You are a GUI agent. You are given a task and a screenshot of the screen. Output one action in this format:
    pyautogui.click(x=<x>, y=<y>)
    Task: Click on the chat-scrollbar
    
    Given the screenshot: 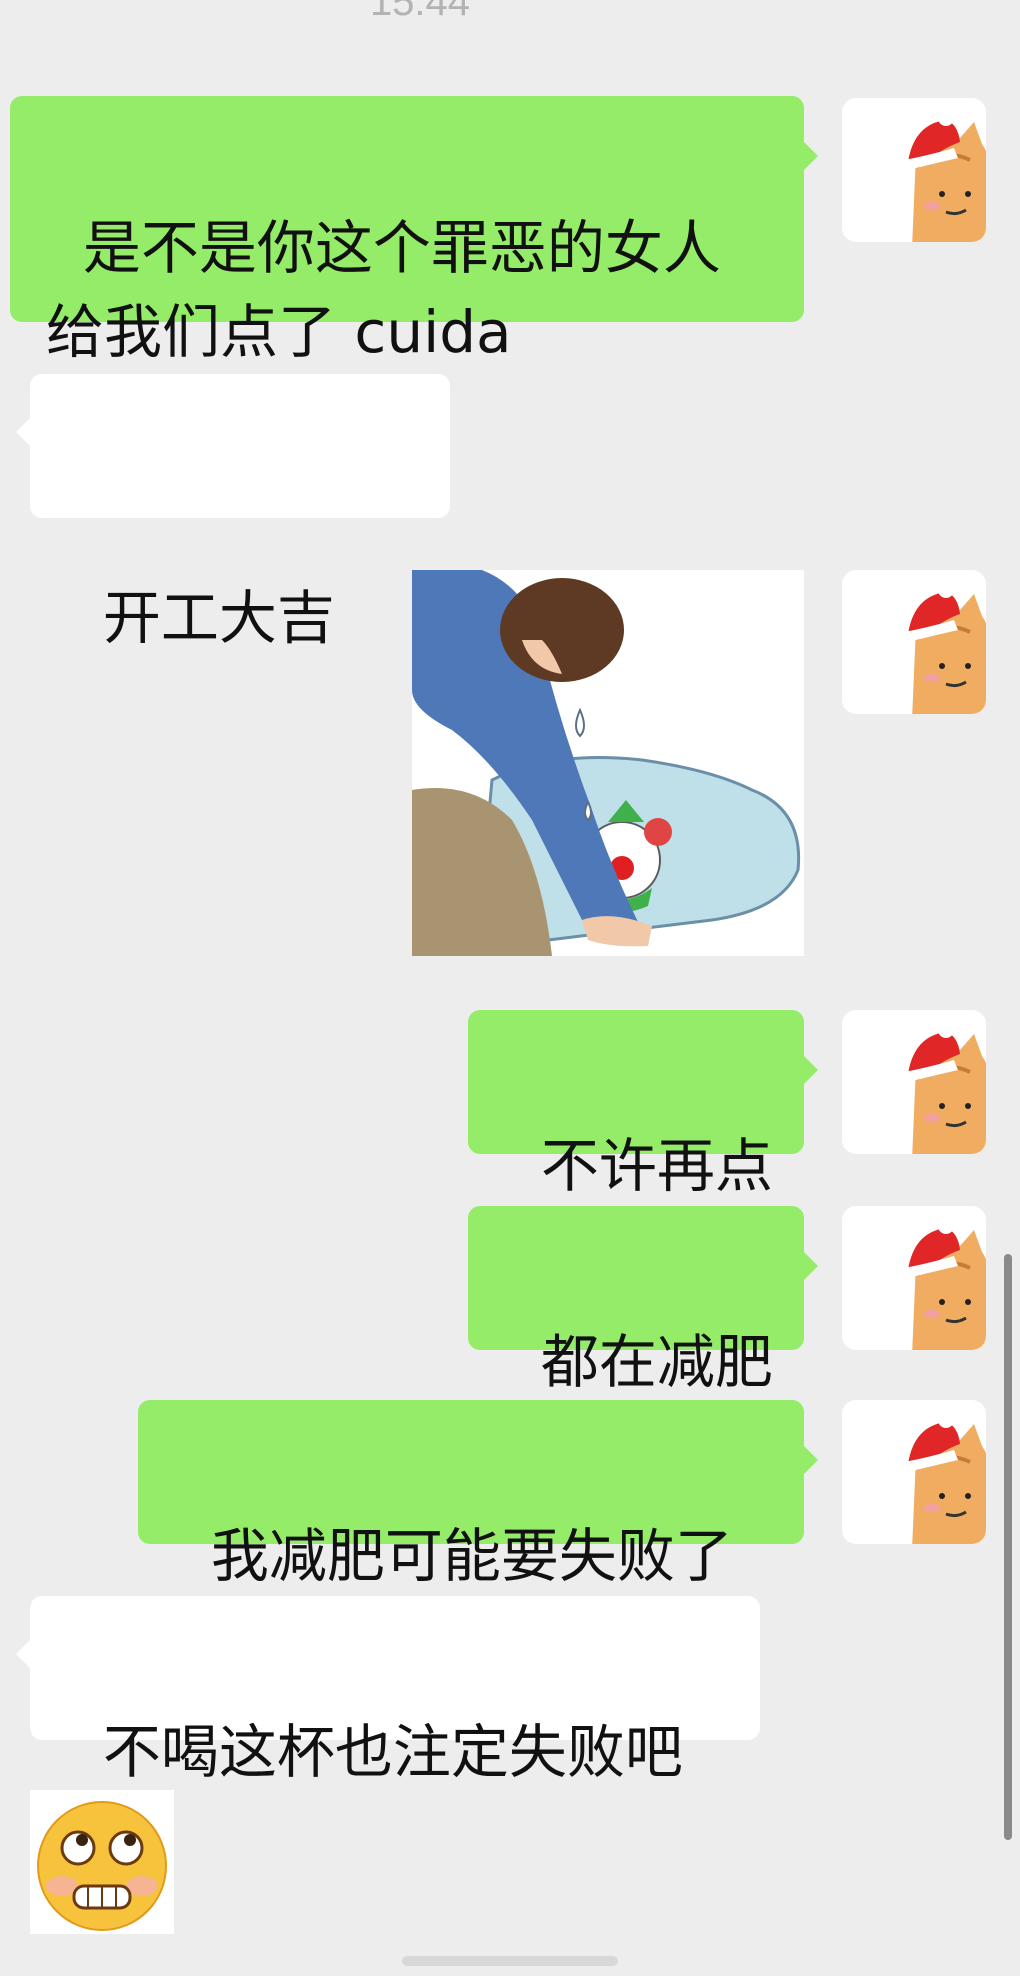 What is the action you would take?
    pyautogui.click(x=1008, y=1547)
    